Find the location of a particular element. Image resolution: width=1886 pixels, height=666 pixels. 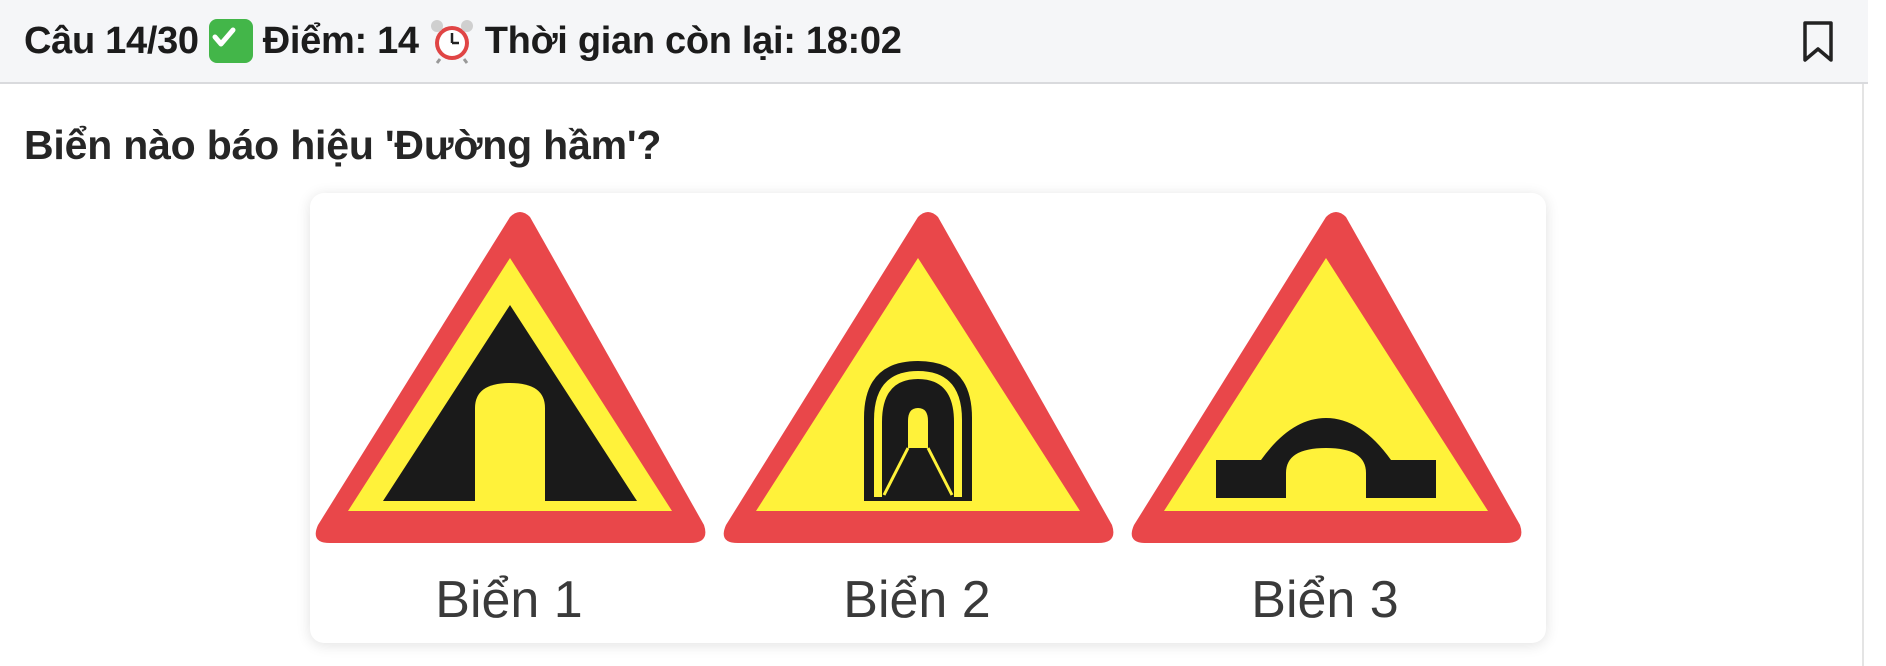

check-icon is located at coordinates (230, 41).